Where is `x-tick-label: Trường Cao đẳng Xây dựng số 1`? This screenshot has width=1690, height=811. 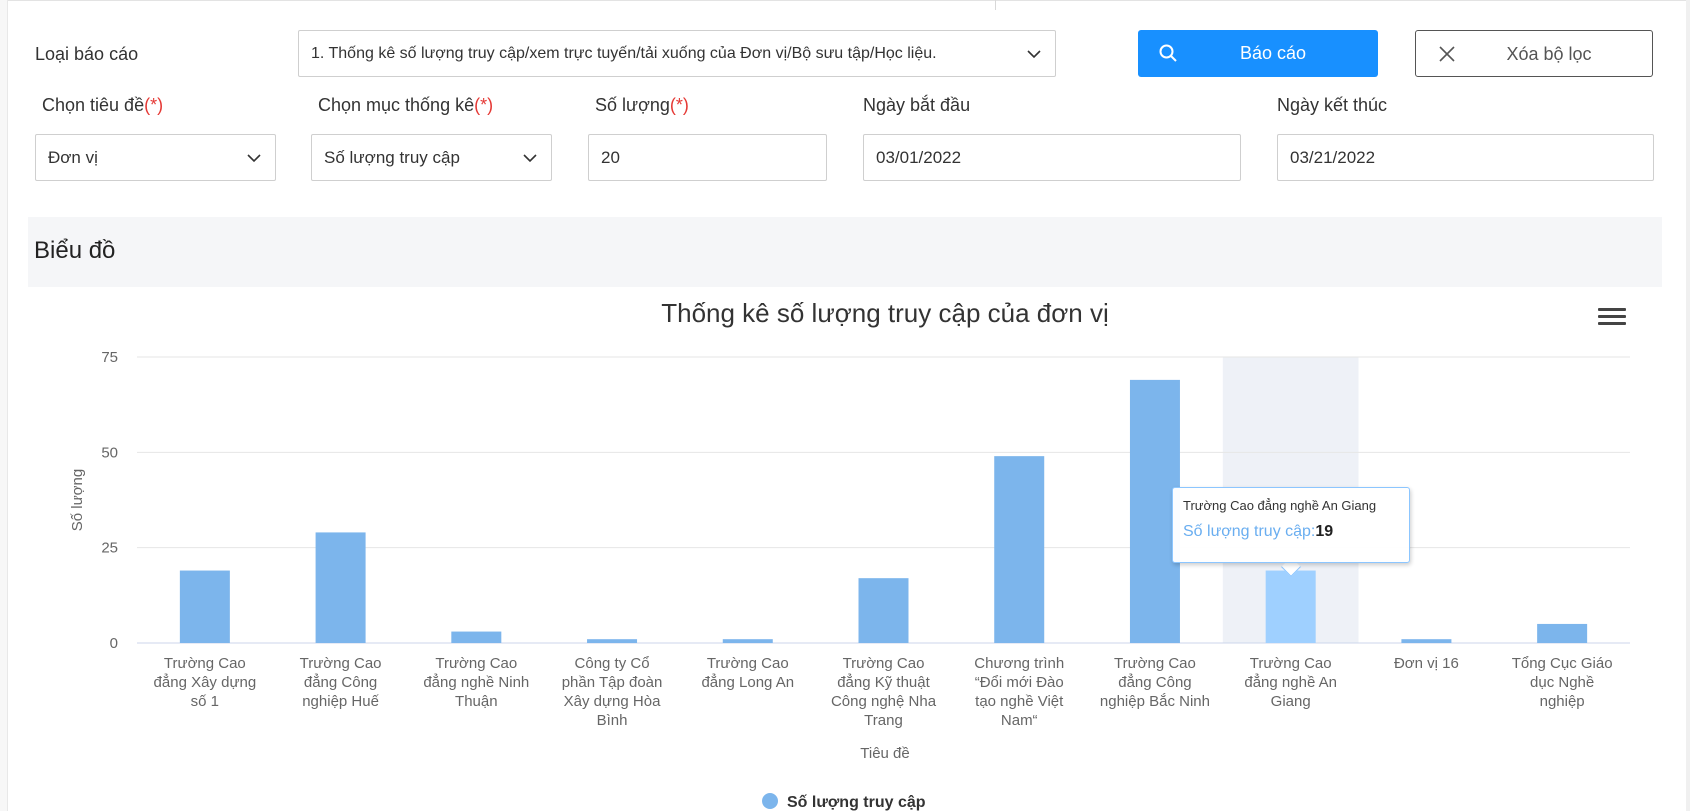
x-tick-label: Trường Cao đẳng Xây dựng số 1 is located at coordinates (205, 682).